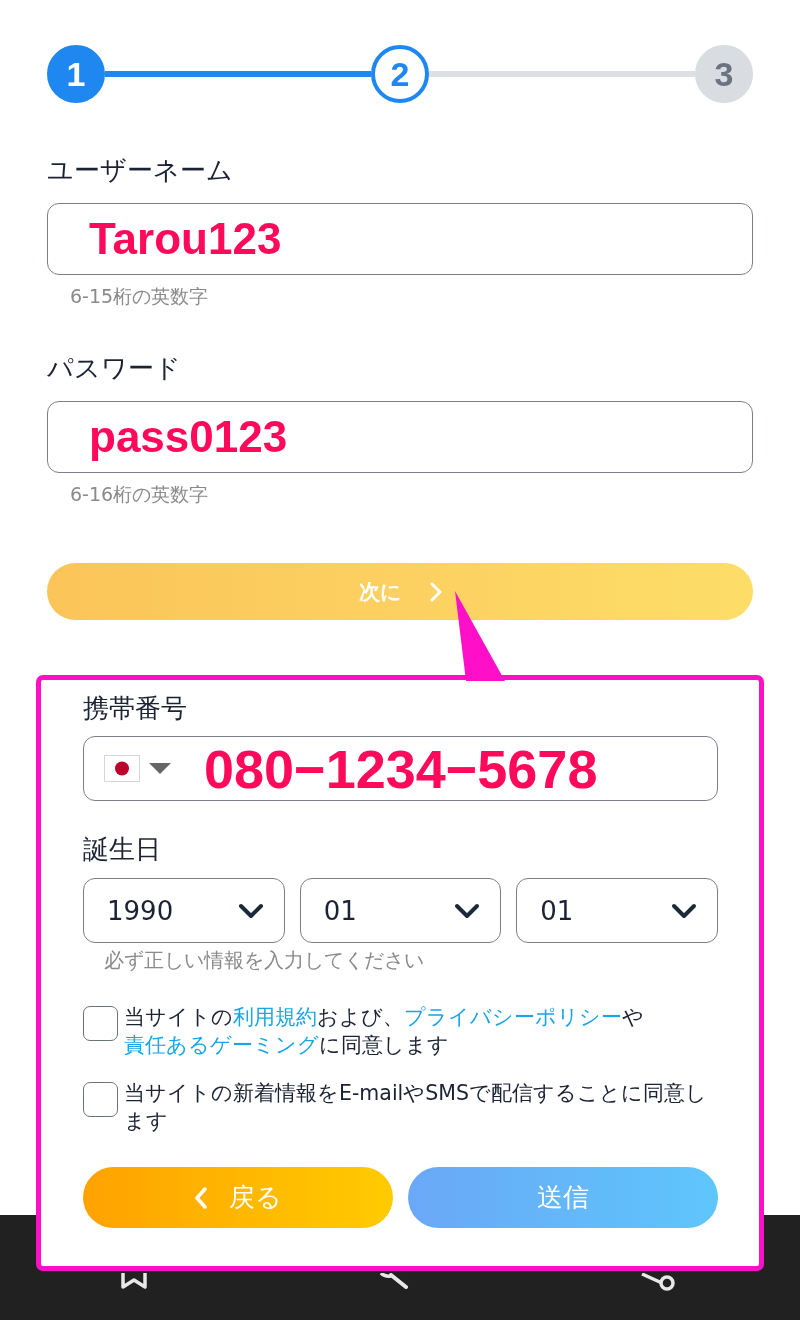 The image size is (800, 1320). Describe the element at coordinates (400, 910) in the screenshot. I see `month-select: 01` at that location.